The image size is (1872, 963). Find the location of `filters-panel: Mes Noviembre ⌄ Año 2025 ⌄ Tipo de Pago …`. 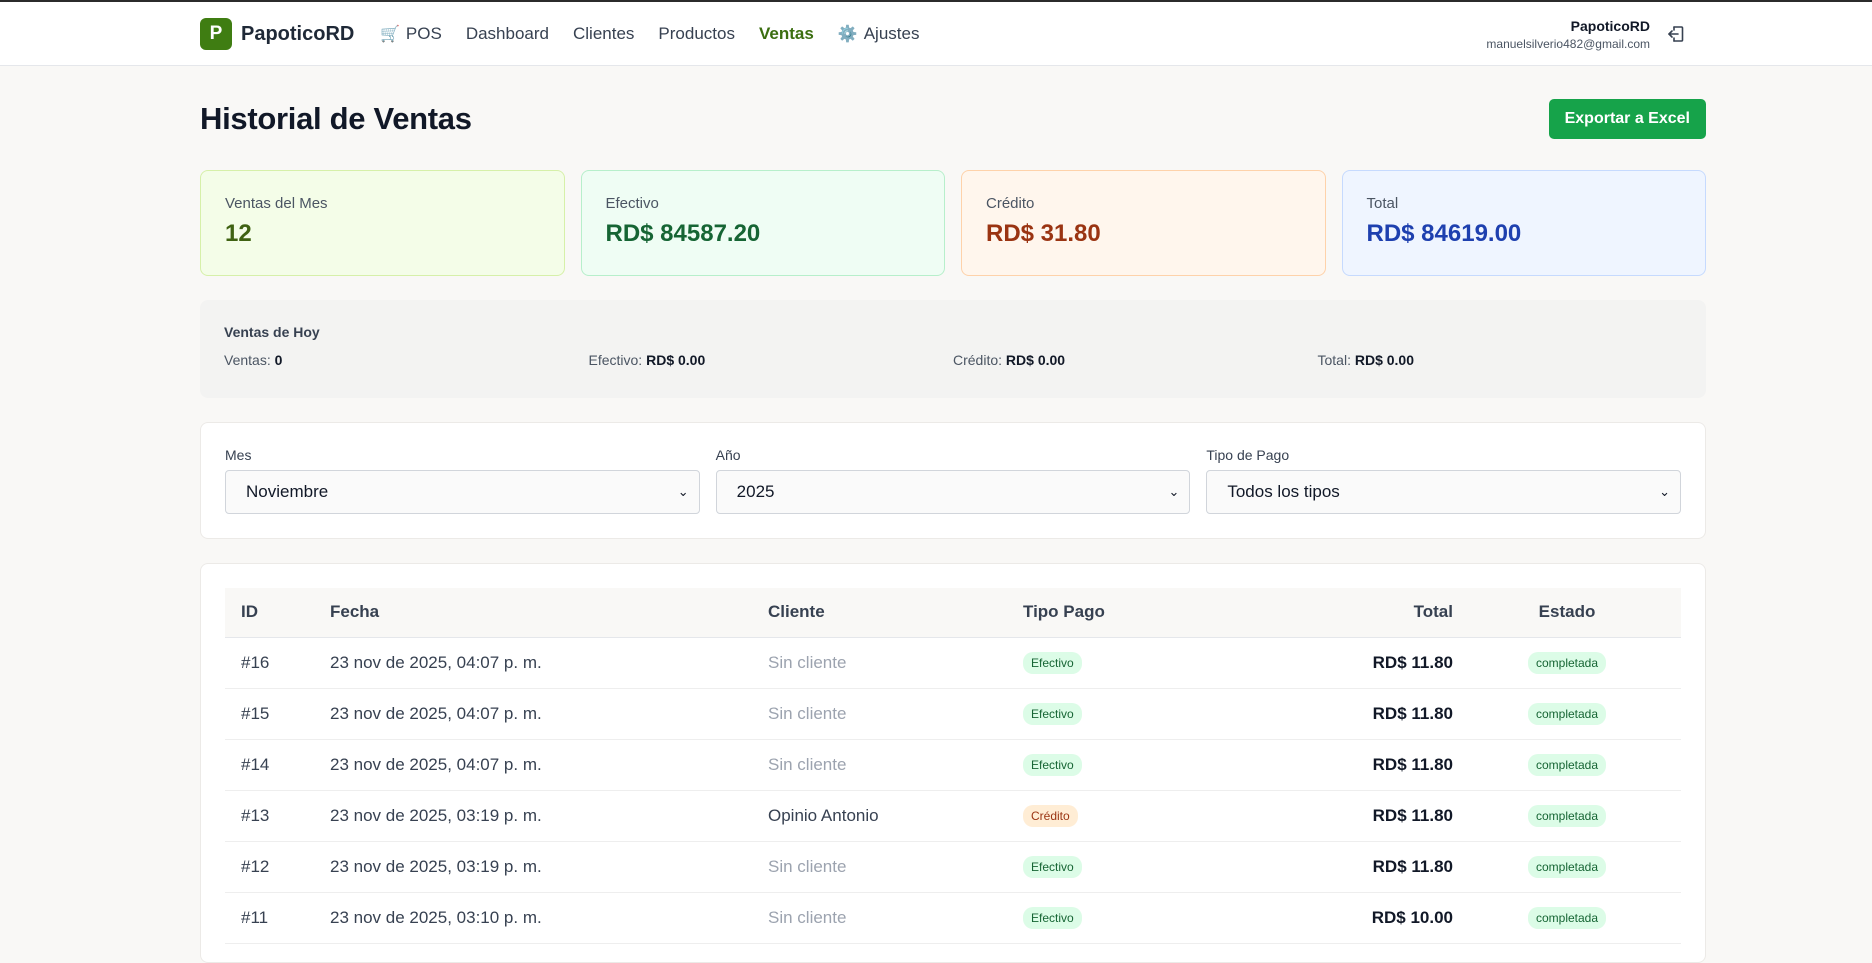

filters-panel: Mes Noviembre ⌄ Año 2025 ⌄ Tipo de Pago … is located at coordinates (953, 480).